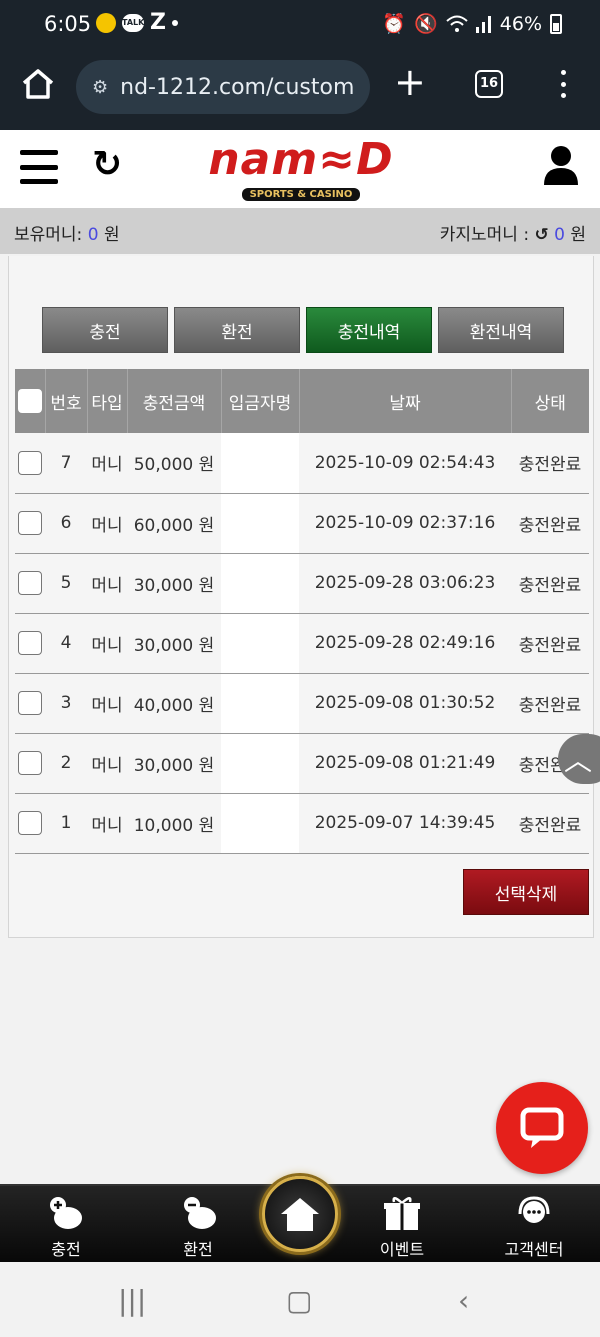 This screenshot has width=600, height=1337. I want to click on row-date: 2025-09-07 14:39:45, so click(405, 823).